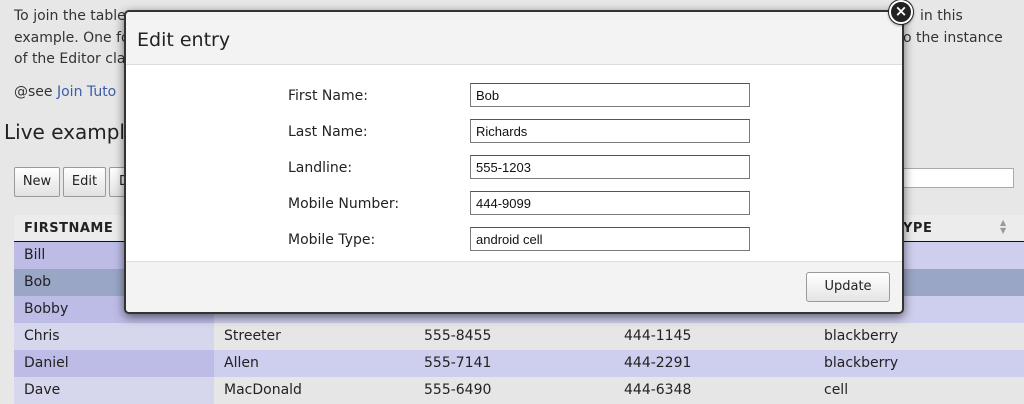 This screenshot has height=404, width=1024. What do you see at coordinates (519, 363) in the screenshot?
I see `table-row: Daniel Allen 555-7141 444-2291 blackberry` at bounding box center [519, 363].